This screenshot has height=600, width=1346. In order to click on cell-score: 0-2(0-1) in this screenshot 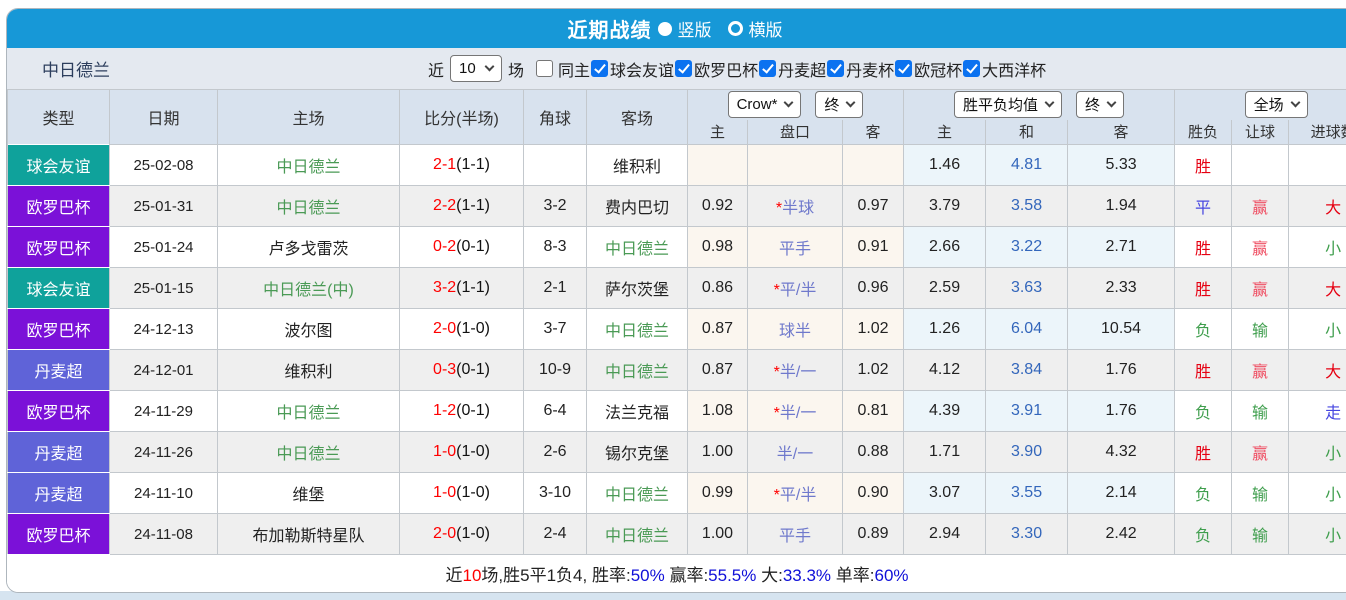, I will do `click(461, 247)`.